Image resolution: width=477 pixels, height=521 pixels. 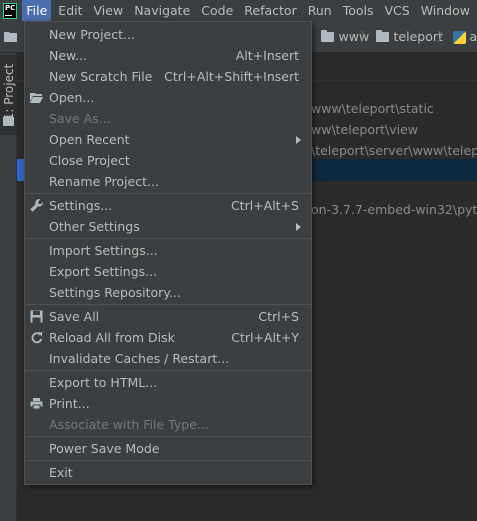 What do you see at coordinates (168, 139) in the screenshot?
I see `menu-item-open-recent: Open Recent` at bounding box center [168, 139].